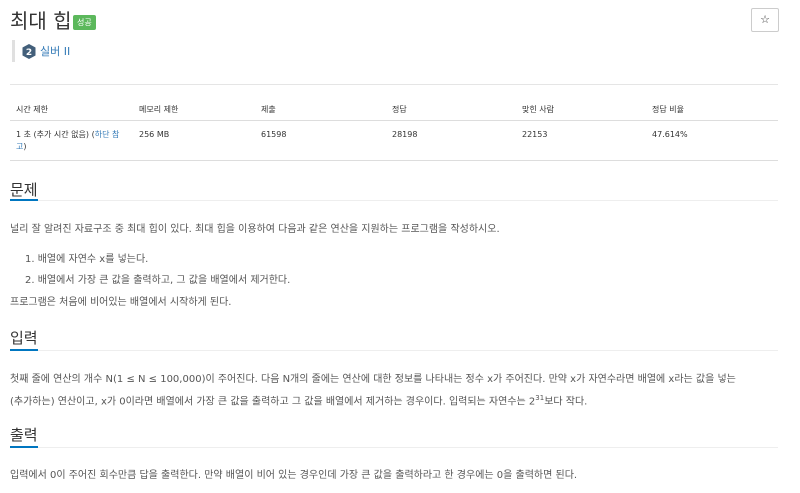  Describe the element at coordinates (535, 134) in the screenshot. I see `cell-solvers: 22153` at that location.